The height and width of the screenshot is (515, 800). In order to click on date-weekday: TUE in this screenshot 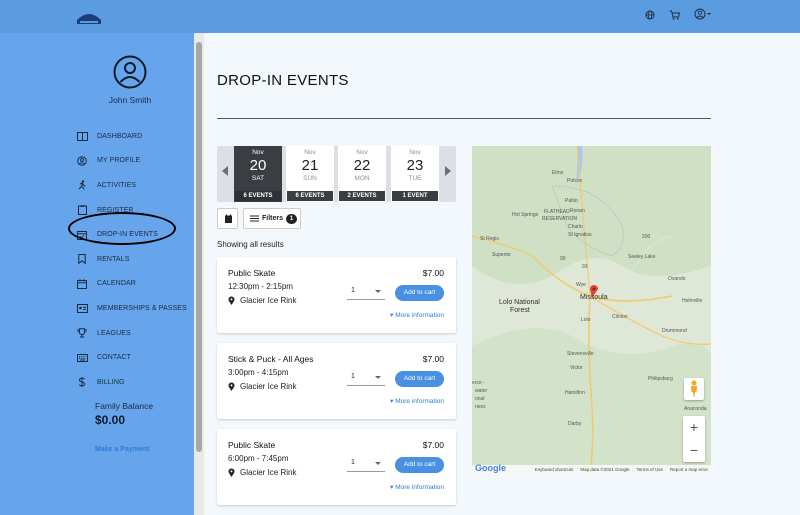, I will do `click(415, 178)`.